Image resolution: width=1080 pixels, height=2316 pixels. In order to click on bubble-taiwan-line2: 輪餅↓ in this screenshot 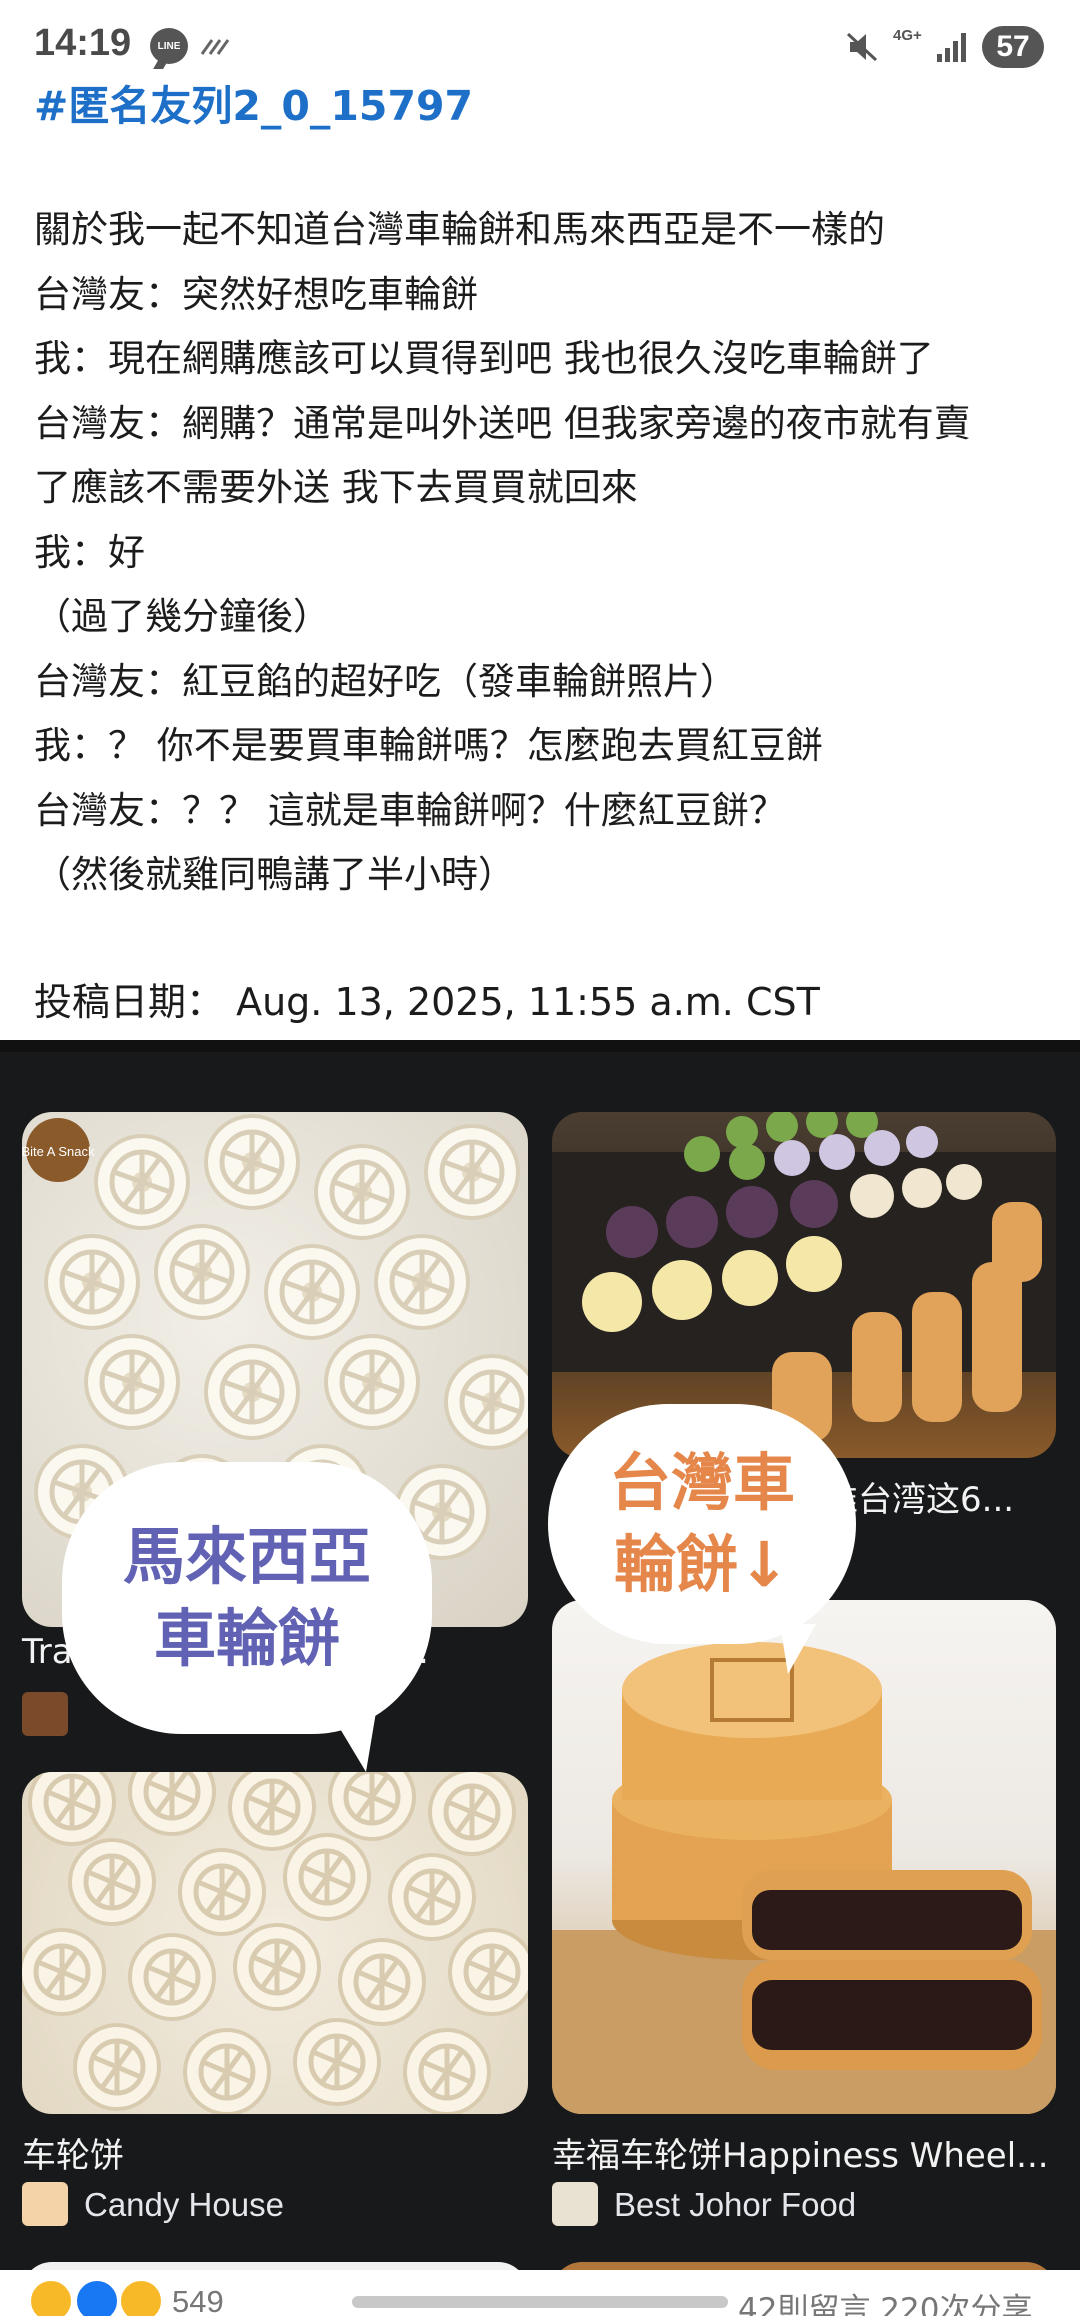, I will do `click(702, 1564)`.